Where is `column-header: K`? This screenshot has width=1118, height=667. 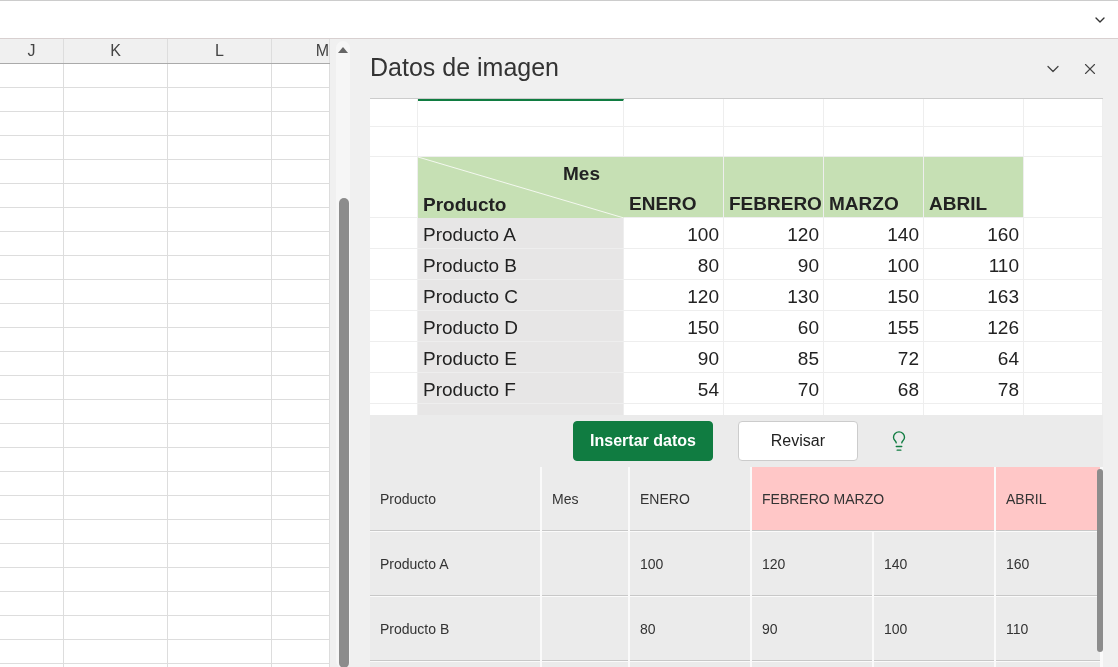
column-header: K is located at coordinates (116, 51).